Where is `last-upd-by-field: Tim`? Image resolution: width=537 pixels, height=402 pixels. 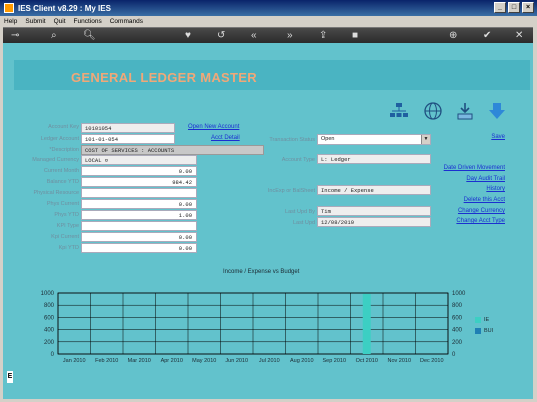
last-upd-by-field: Tim is located at coordinates (374, 211).